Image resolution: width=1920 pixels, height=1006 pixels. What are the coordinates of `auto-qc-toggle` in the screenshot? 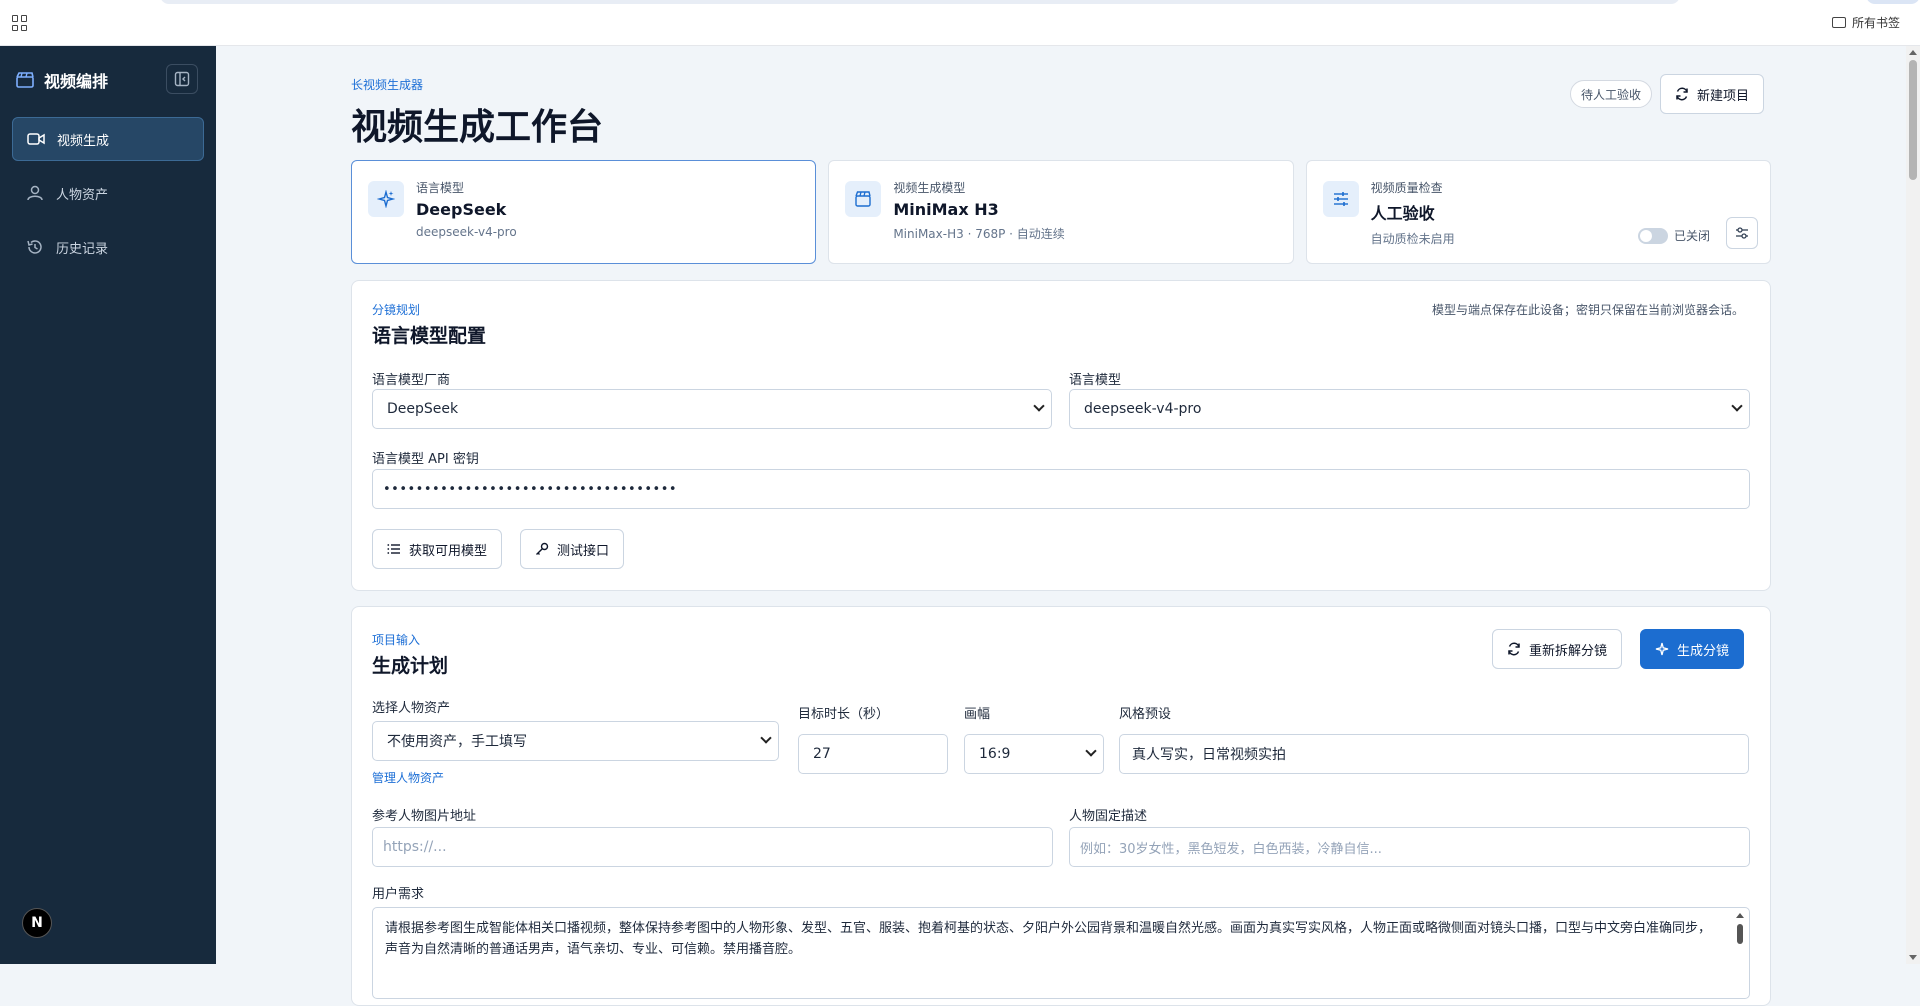 It's located at (1652, 235).